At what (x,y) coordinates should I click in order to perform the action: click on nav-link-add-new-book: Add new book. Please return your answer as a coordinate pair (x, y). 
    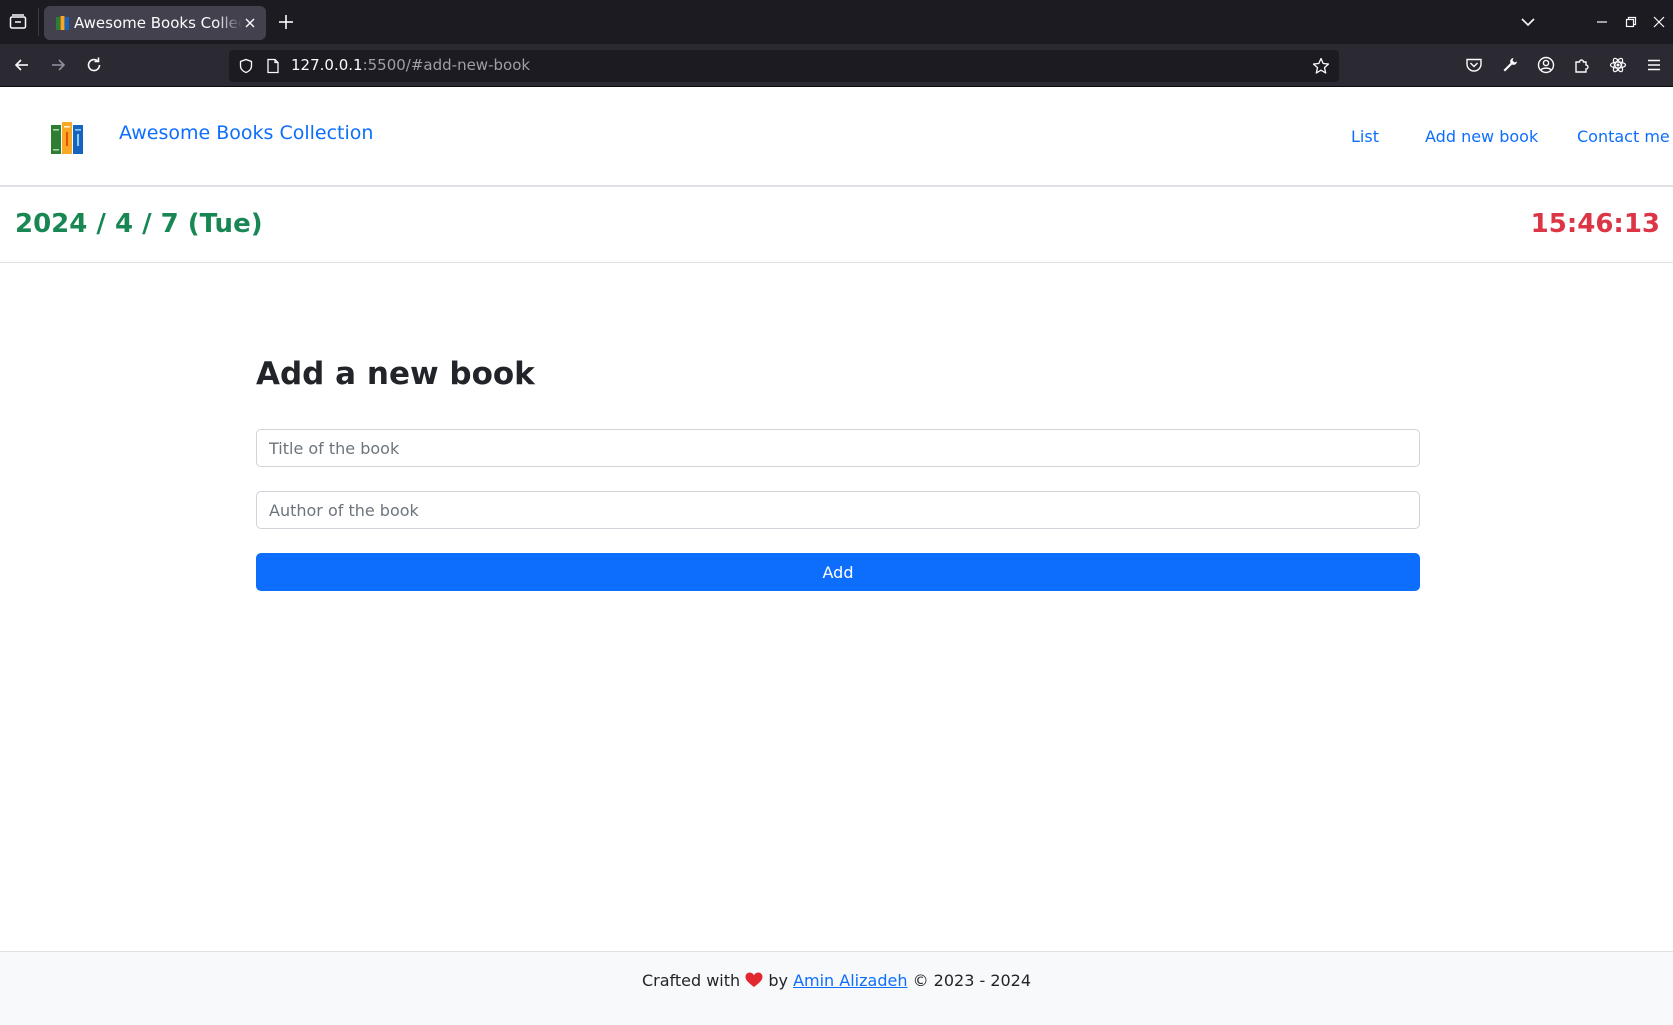
    Looking at the image, I should click on (1481, 136).